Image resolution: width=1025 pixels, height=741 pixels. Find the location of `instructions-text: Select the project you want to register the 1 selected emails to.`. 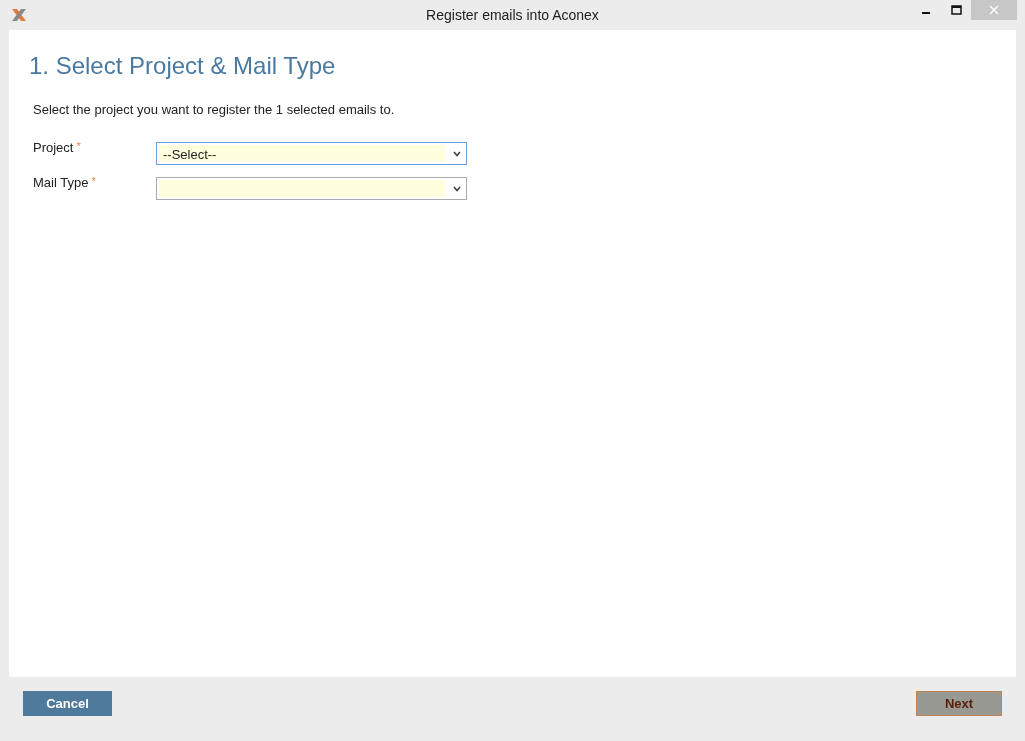

instructions-text: Select the project you want to register the 1 selected emails to. is located at coordinates (214, 109).